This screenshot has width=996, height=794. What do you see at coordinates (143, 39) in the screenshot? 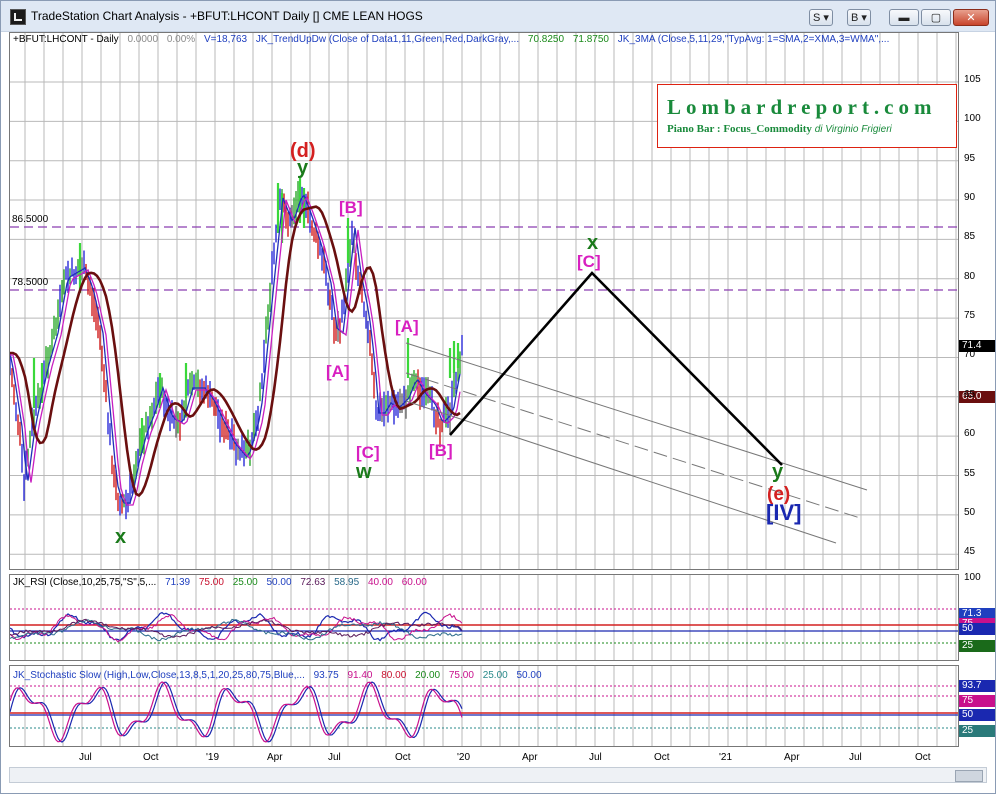
I see `header-change: 0.0000` at bounding box center [143, 39].